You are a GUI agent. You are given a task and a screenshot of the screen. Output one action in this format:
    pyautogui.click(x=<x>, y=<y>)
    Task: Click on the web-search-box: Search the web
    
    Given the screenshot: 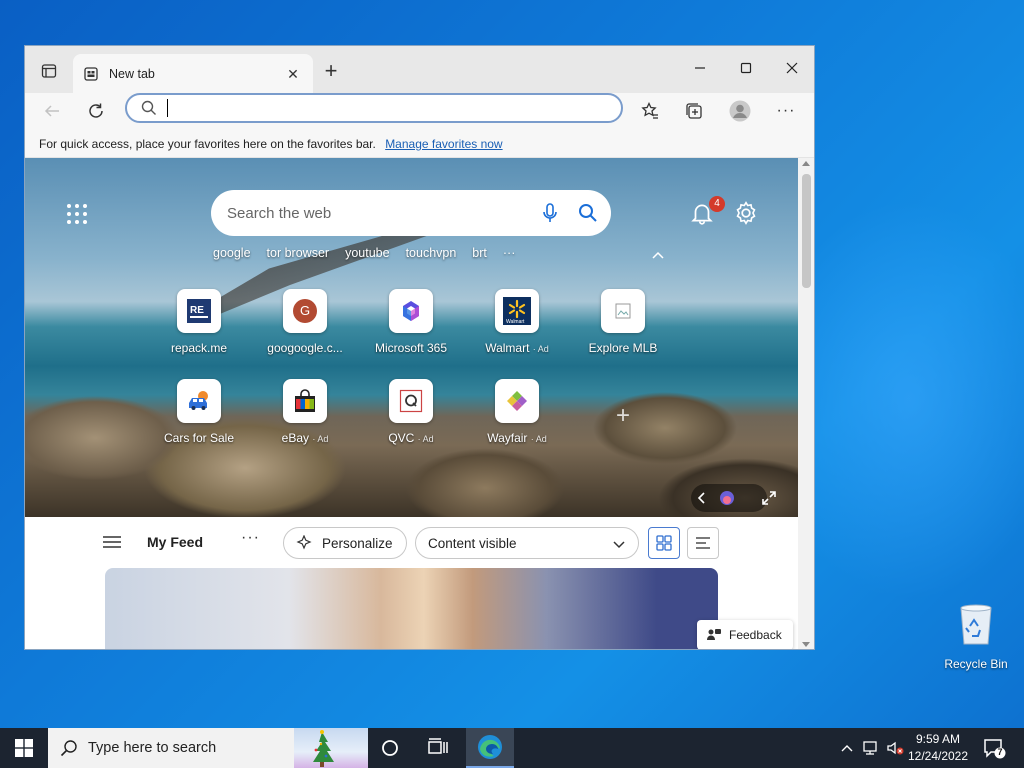 What is the action you would take?
    pyautogui.click(x=411, y=213)
    